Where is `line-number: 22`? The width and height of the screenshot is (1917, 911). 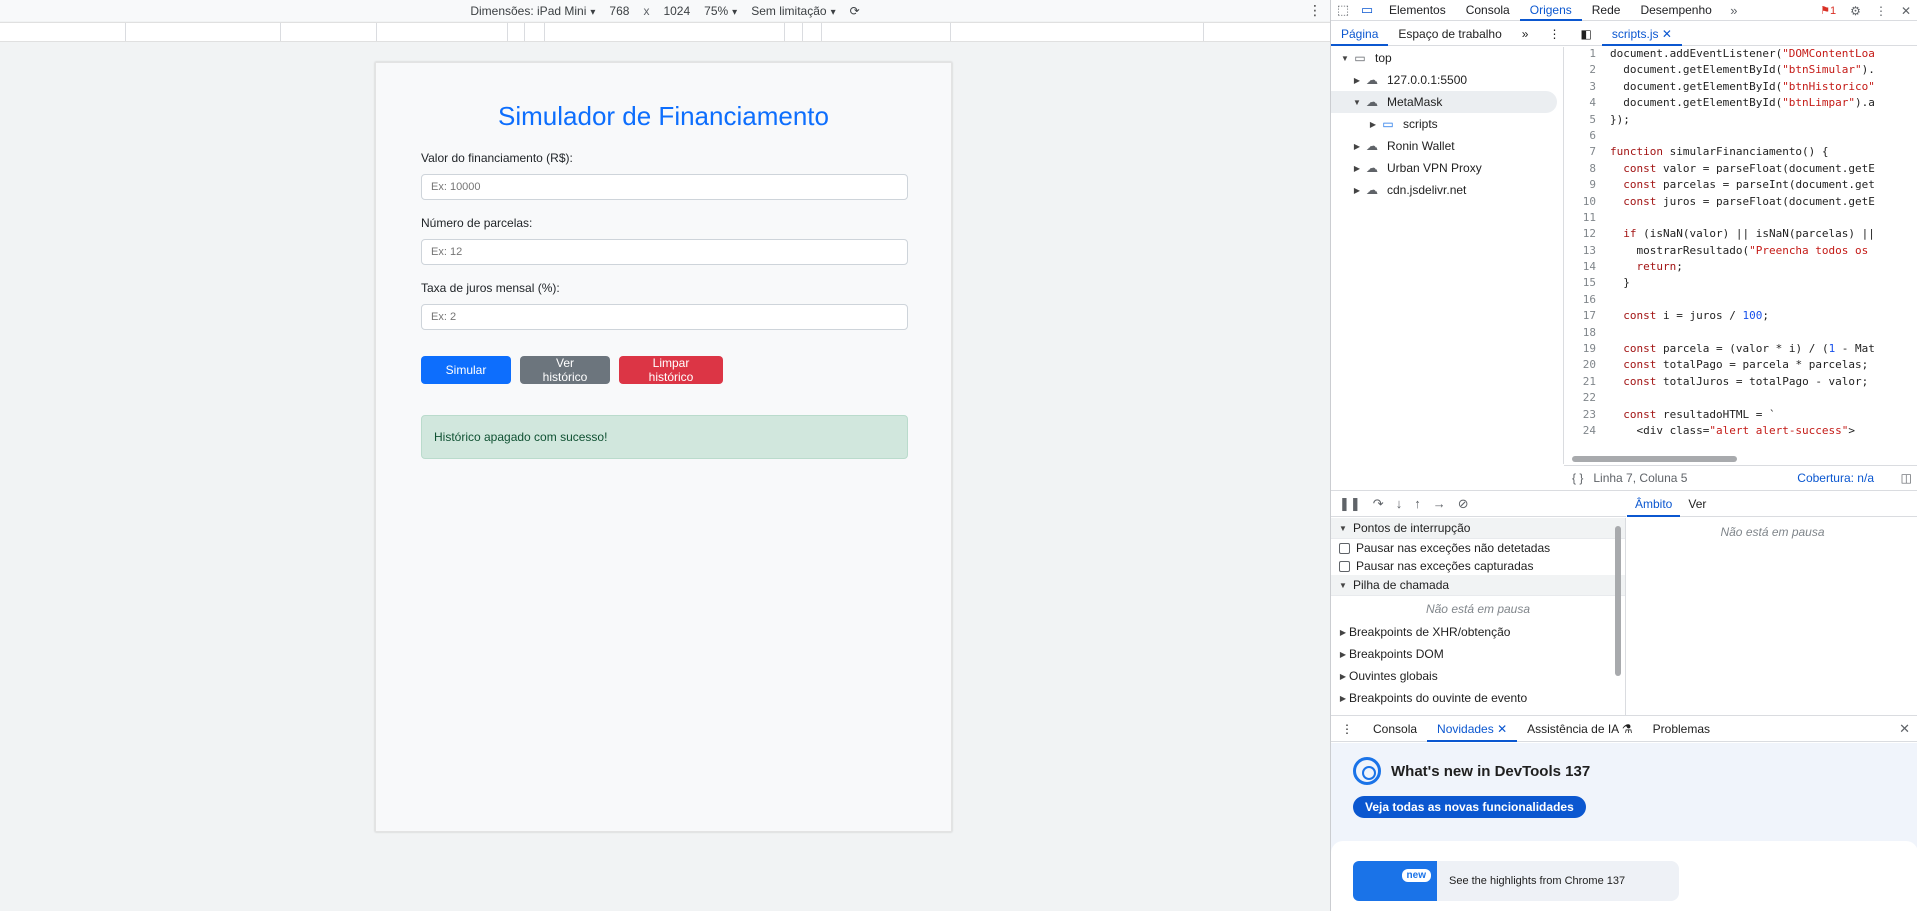
line-number: 22 is located at coordinates (1587, 399).